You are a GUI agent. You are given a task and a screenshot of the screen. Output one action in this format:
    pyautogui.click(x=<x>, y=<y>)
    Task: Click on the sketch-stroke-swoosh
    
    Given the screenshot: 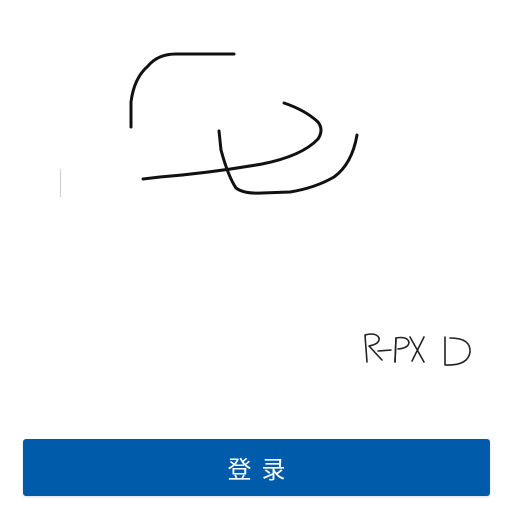 What is the action you would take?
    pyautogui.click(x=232, y=141)
    